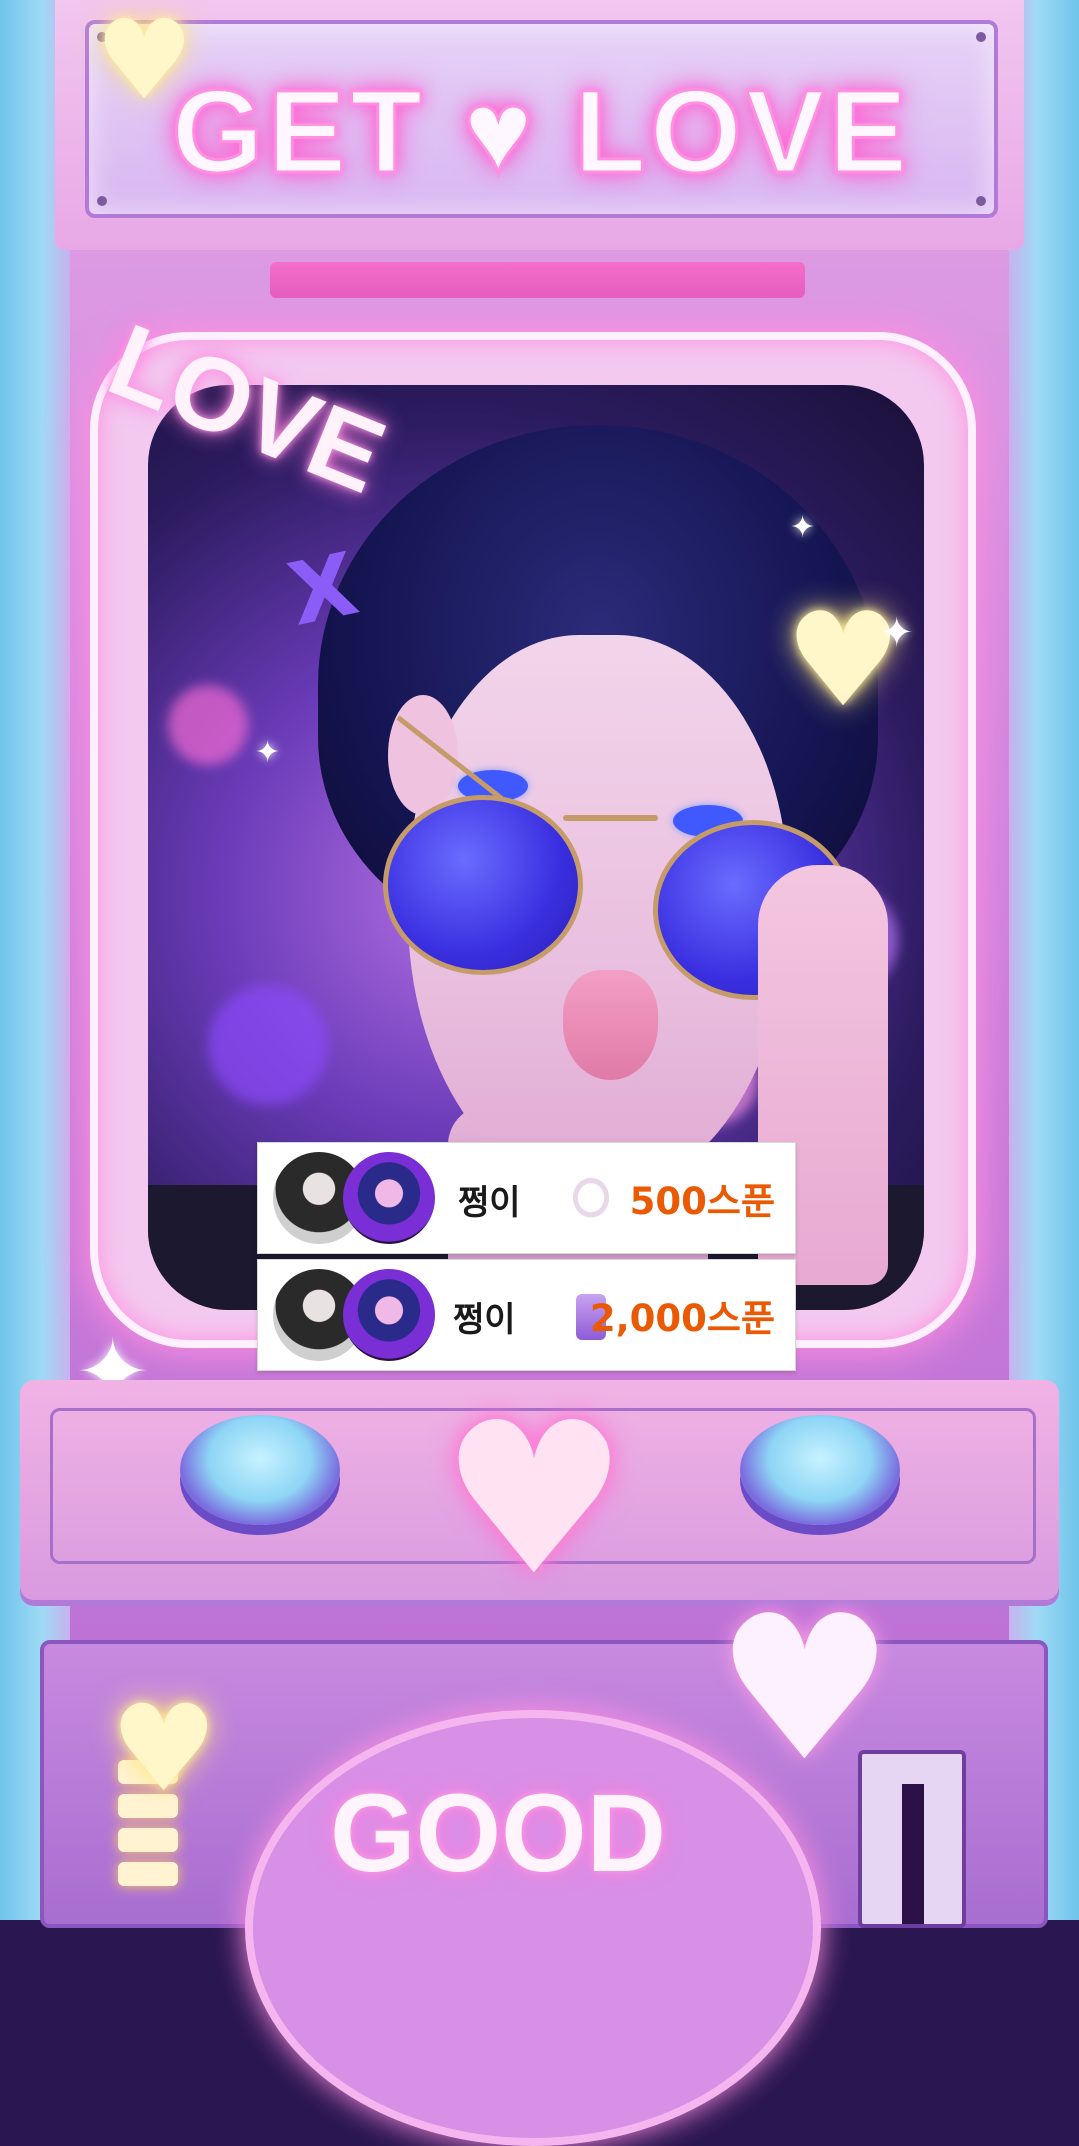 Image resolution: width=1079 pixels, height=2146 pixels. Describe the element at coordinates (483, 885) in the screenshot. I see `glasses-left-lens` at that location.